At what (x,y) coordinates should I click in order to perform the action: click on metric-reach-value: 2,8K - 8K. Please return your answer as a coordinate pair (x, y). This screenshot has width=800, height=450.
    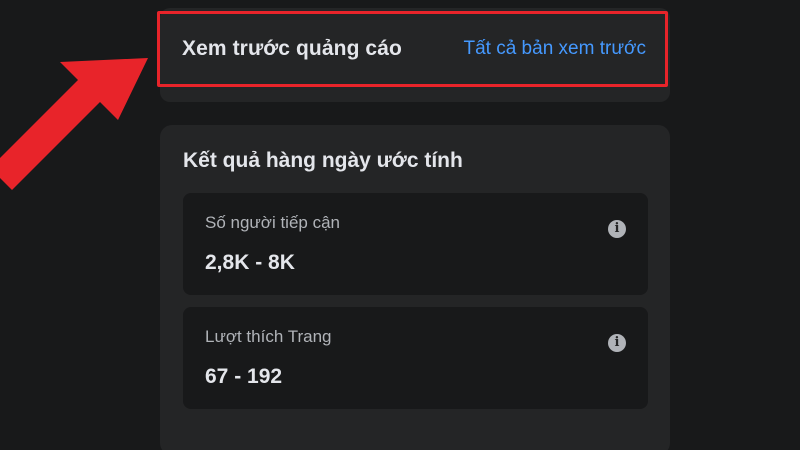
    Looking at the image, I should click on (250, 262).